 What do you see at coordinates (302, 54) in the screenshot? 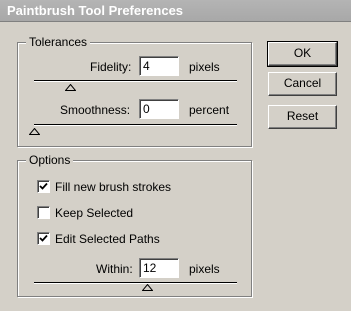
I see `ok-button: OK` at bounding box center [302, 54].